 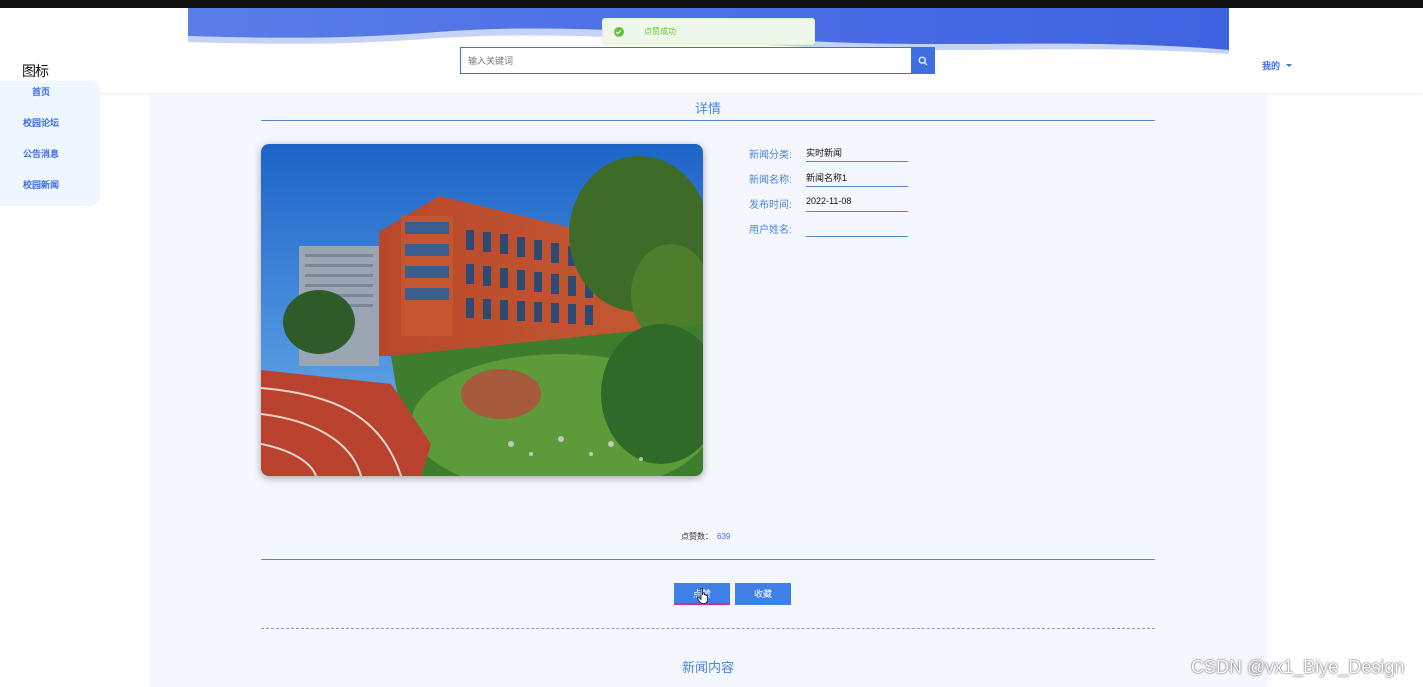 I want to click on search-icon, so click(x=923, y=60).